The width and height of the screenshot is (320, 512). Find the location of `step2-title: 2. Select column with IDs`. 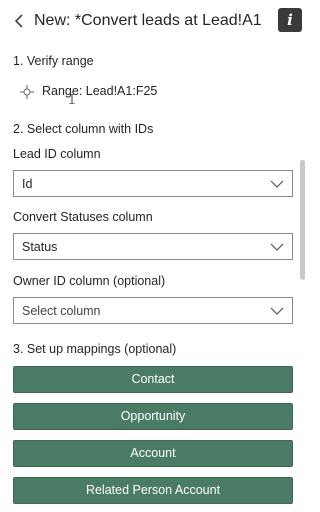

step2-title: 2. Select column with IDs is located at coordinates (83, 129).